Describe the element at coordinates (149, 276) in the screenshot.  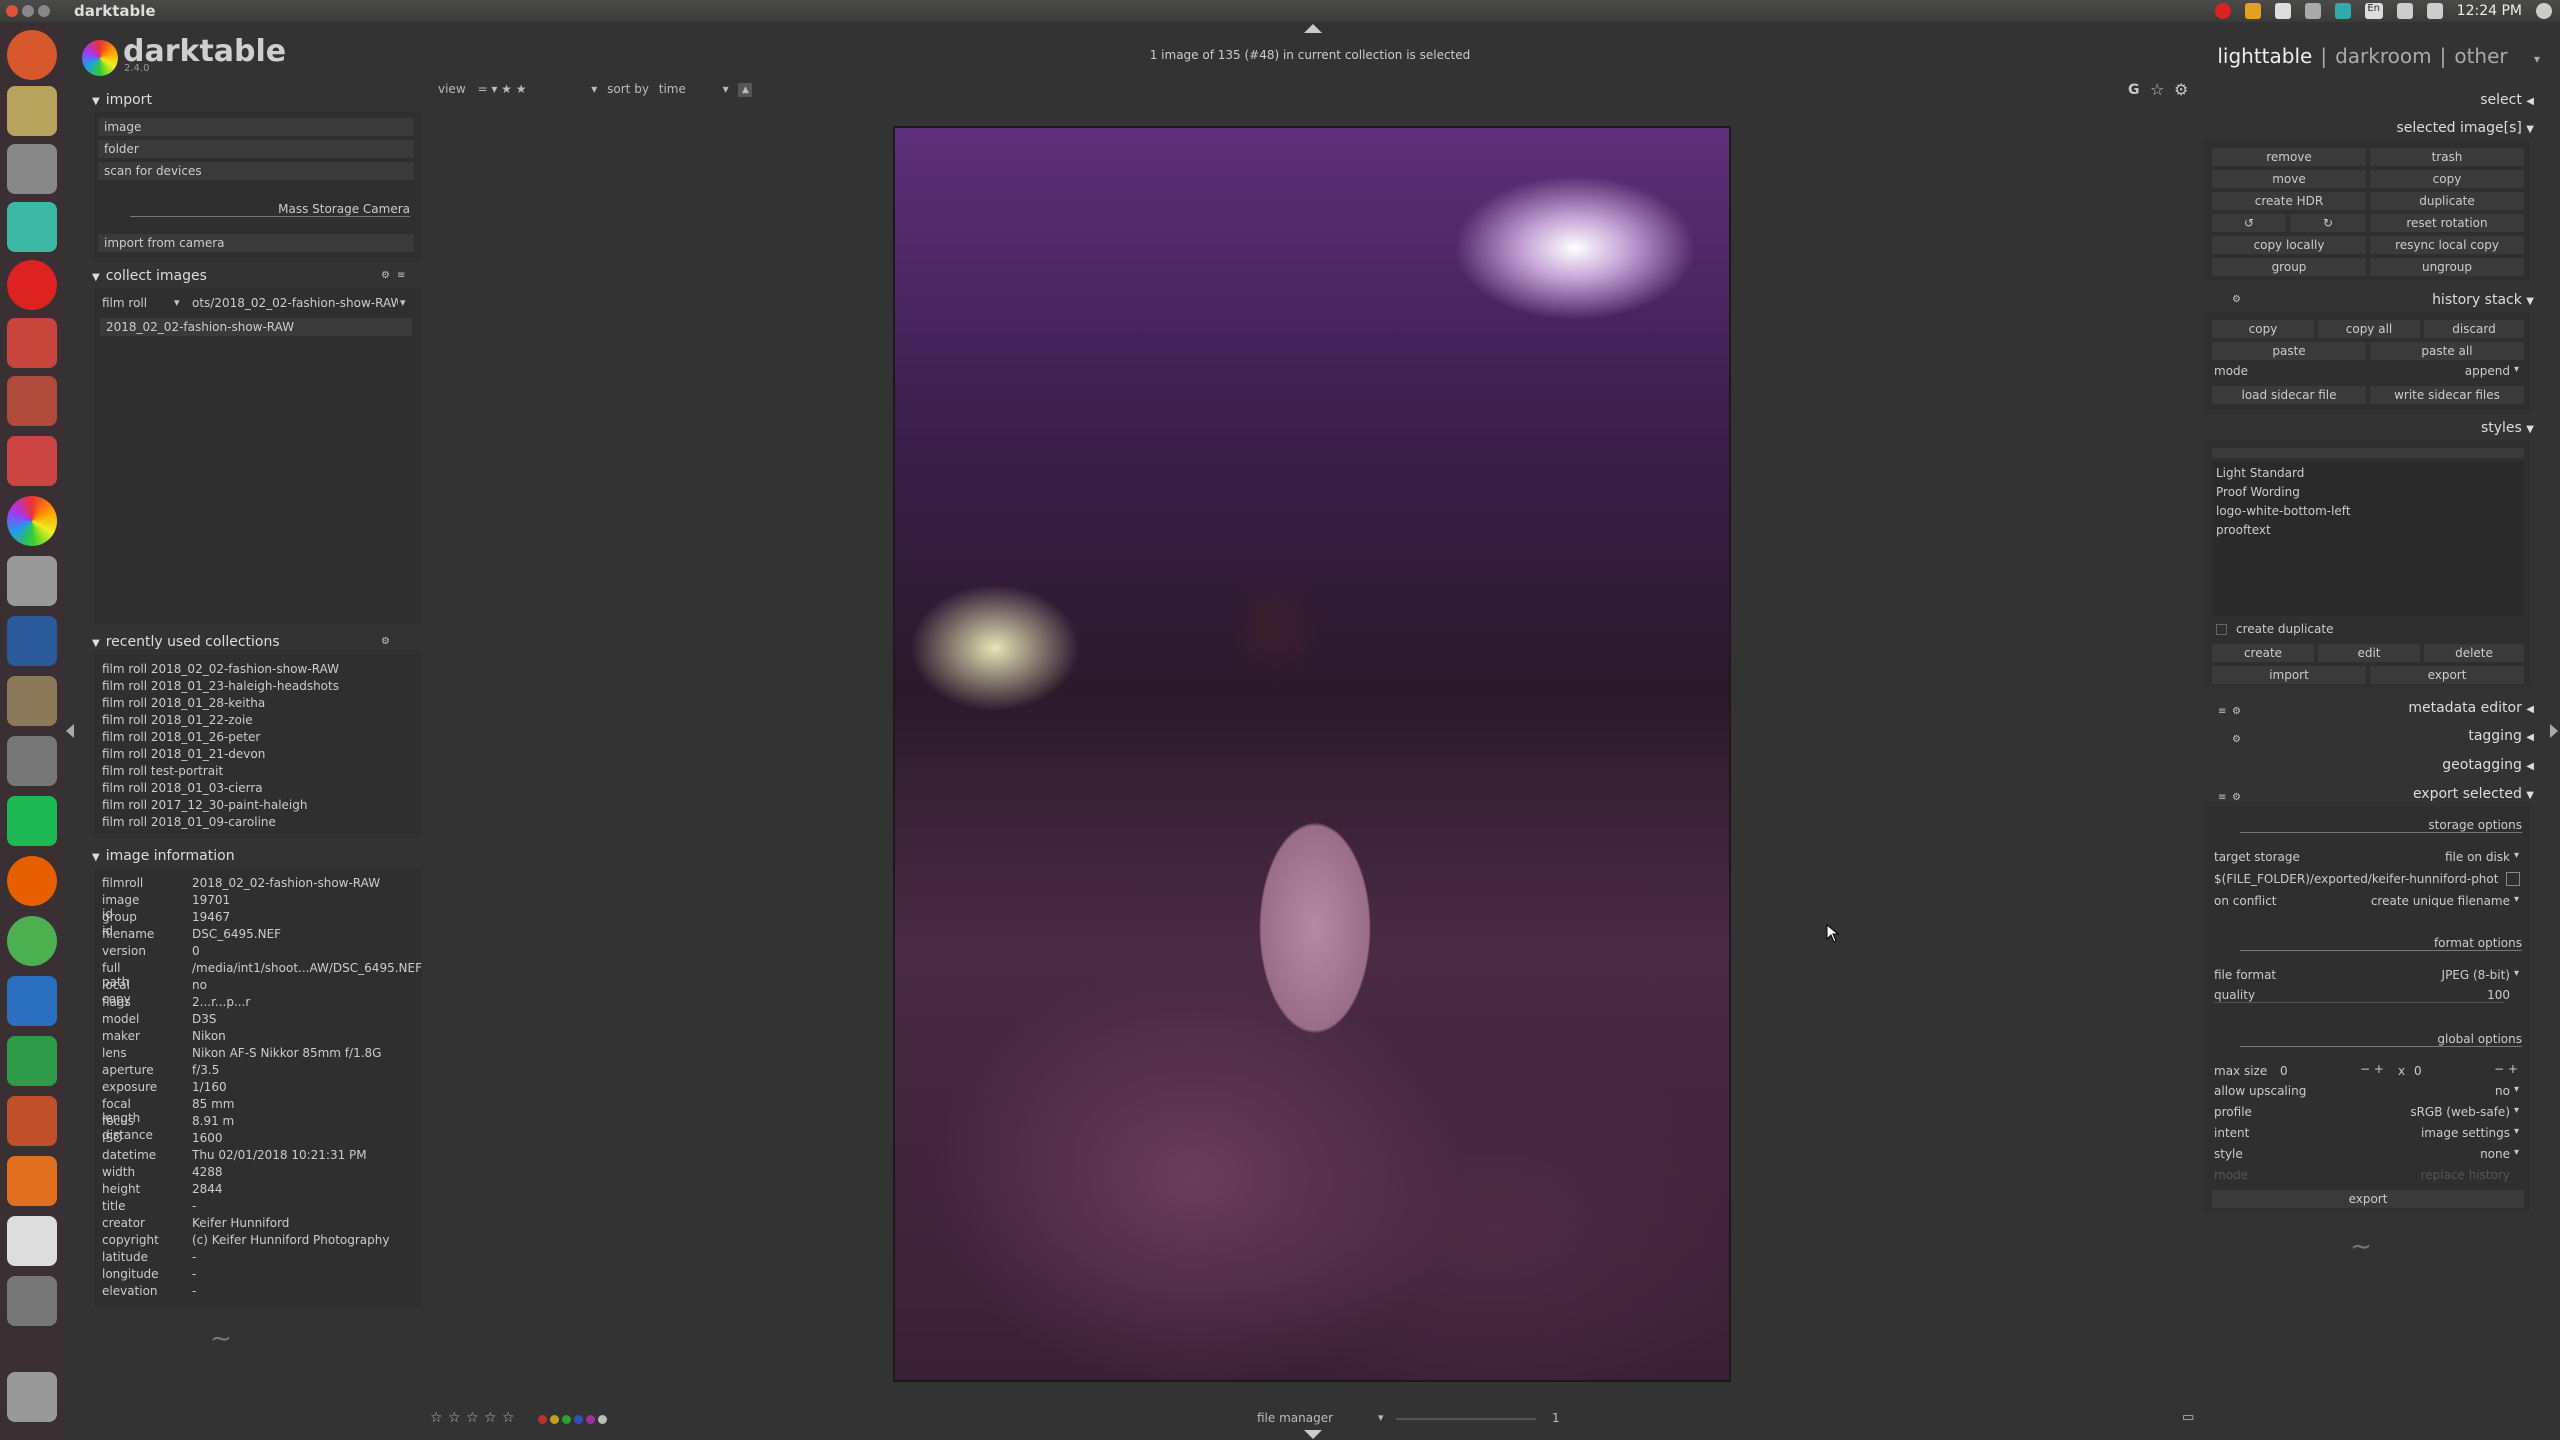
I see `collect-section-header: ▼ collect images` at that location.